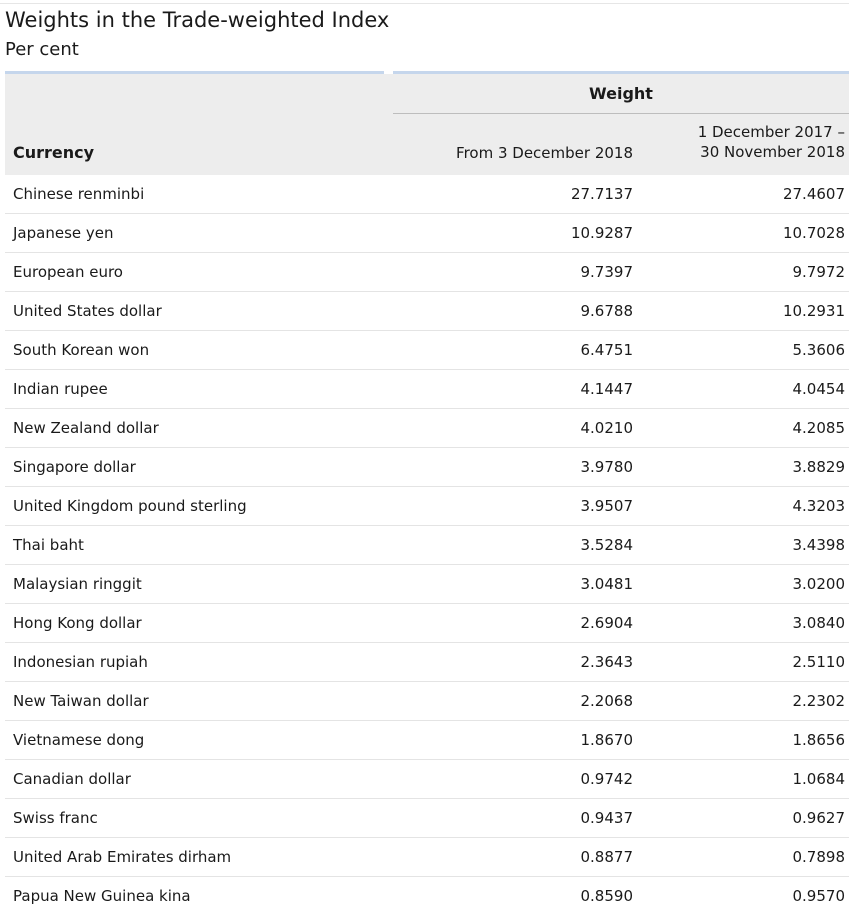 This screenshot has height=915, width=849. Describe the element at coordinates (544, 153) in the screenshot. I see `column-header-from-2018: From 3 December 2018` at that location.